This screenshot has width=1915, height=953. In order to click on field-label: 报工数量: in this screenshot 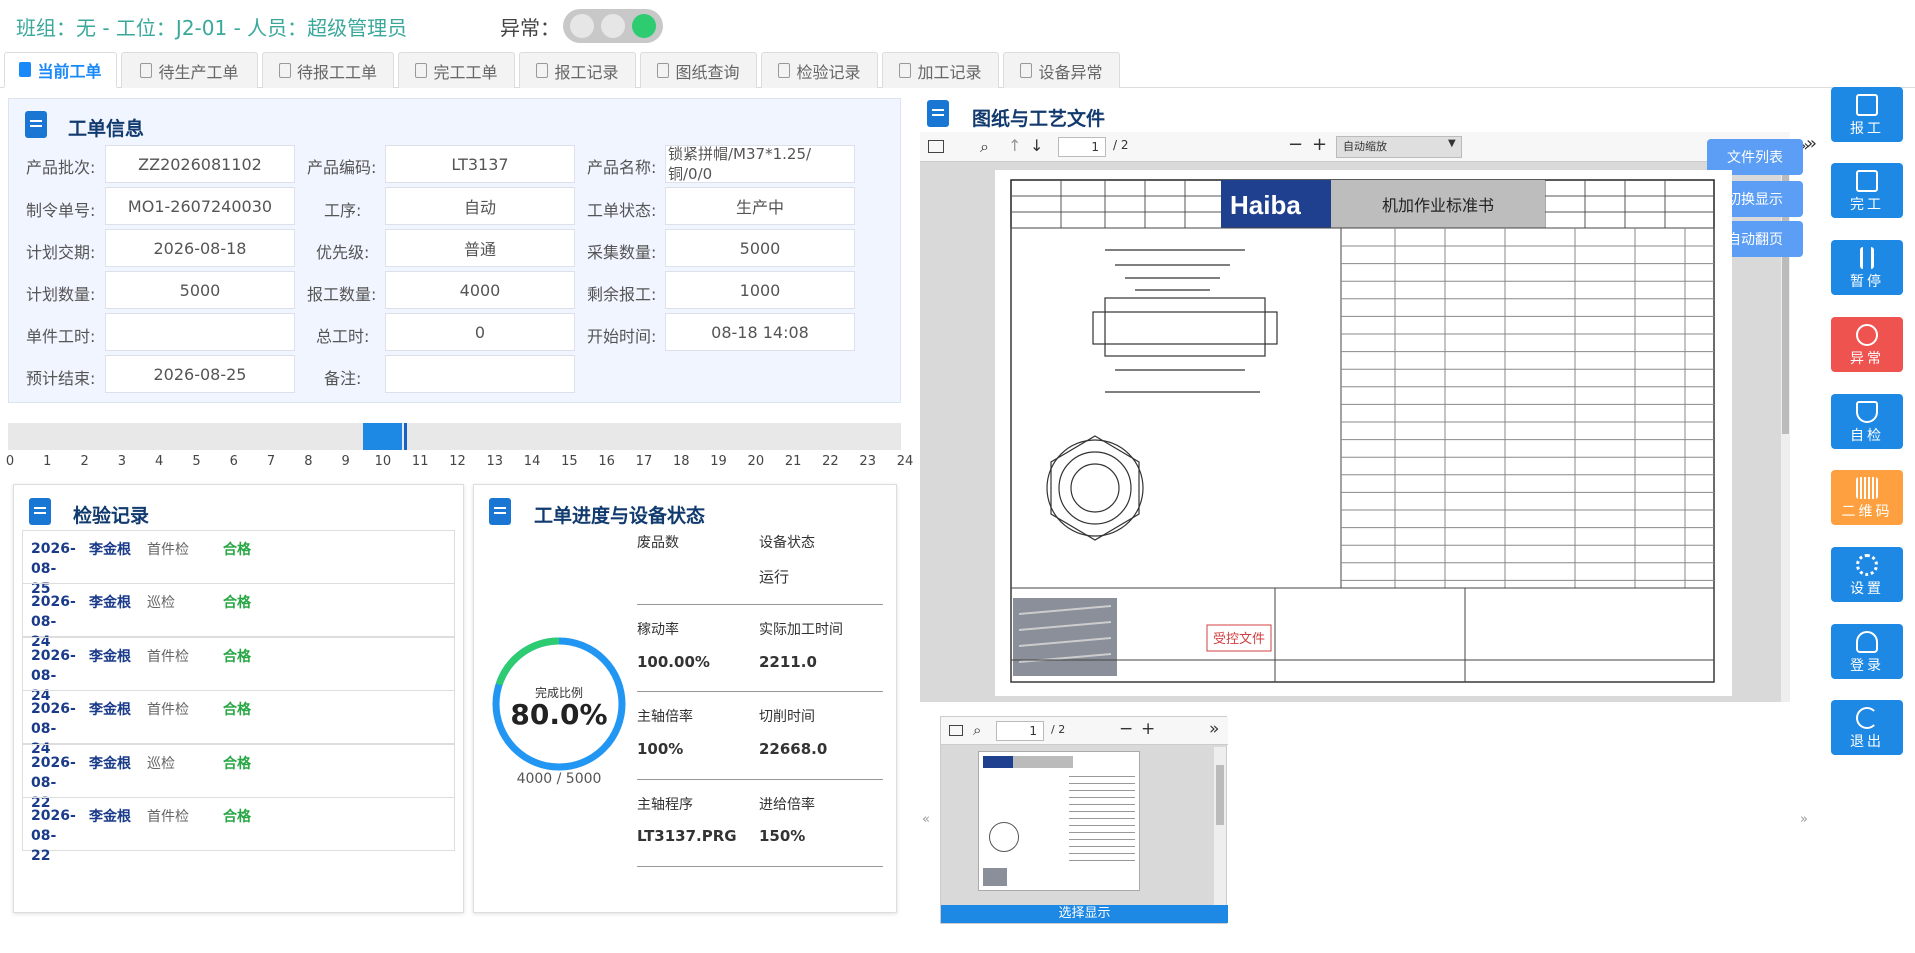, I will do `click(342, 294)`.